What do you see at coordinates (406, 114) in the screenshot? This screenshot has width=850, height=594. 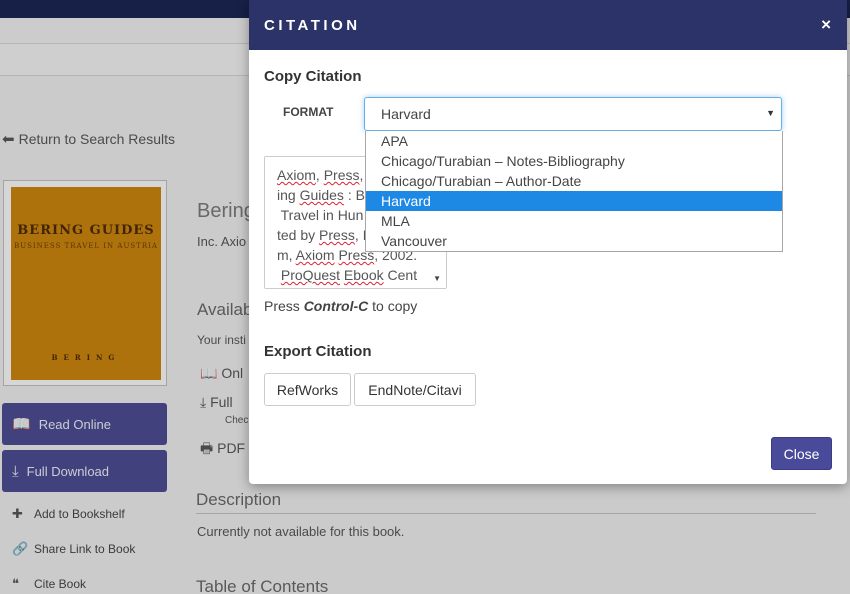 I see `format-selected-value: Harvard` at bounding box center [406, 114].